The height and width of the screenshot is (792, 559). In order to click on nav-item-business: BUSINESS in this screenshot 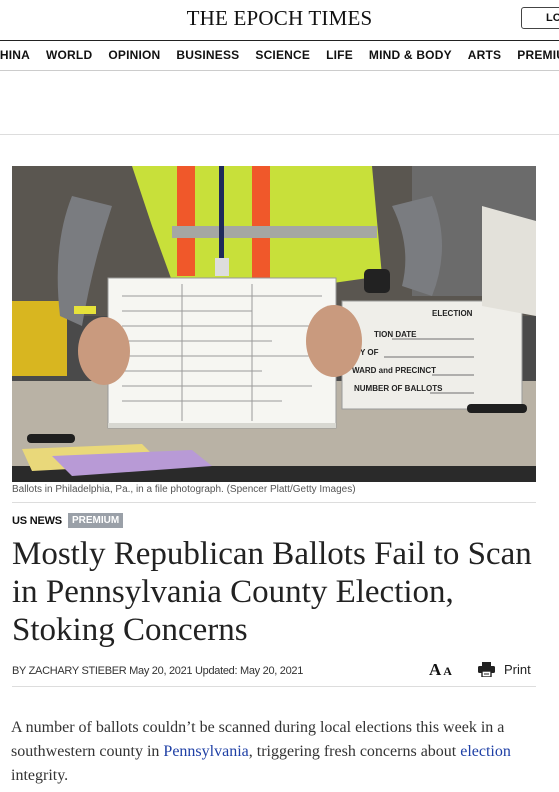, I will do `click(207, 55)`.